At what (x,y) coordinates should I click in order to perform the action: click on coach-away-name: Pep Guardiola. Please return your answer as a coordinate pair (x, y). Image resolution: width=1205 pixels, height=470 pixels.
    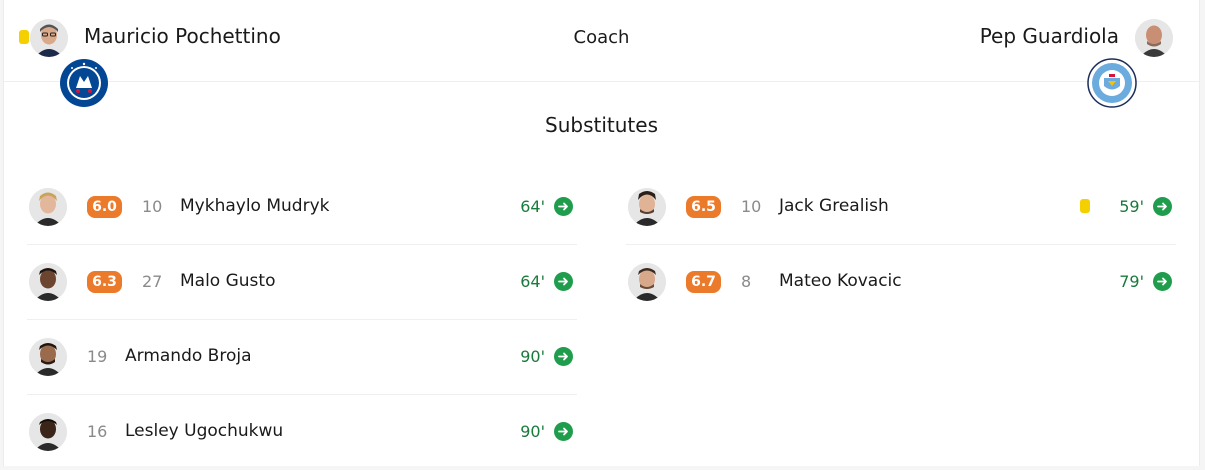
    Looking at the image, I should click on (1049, 36).